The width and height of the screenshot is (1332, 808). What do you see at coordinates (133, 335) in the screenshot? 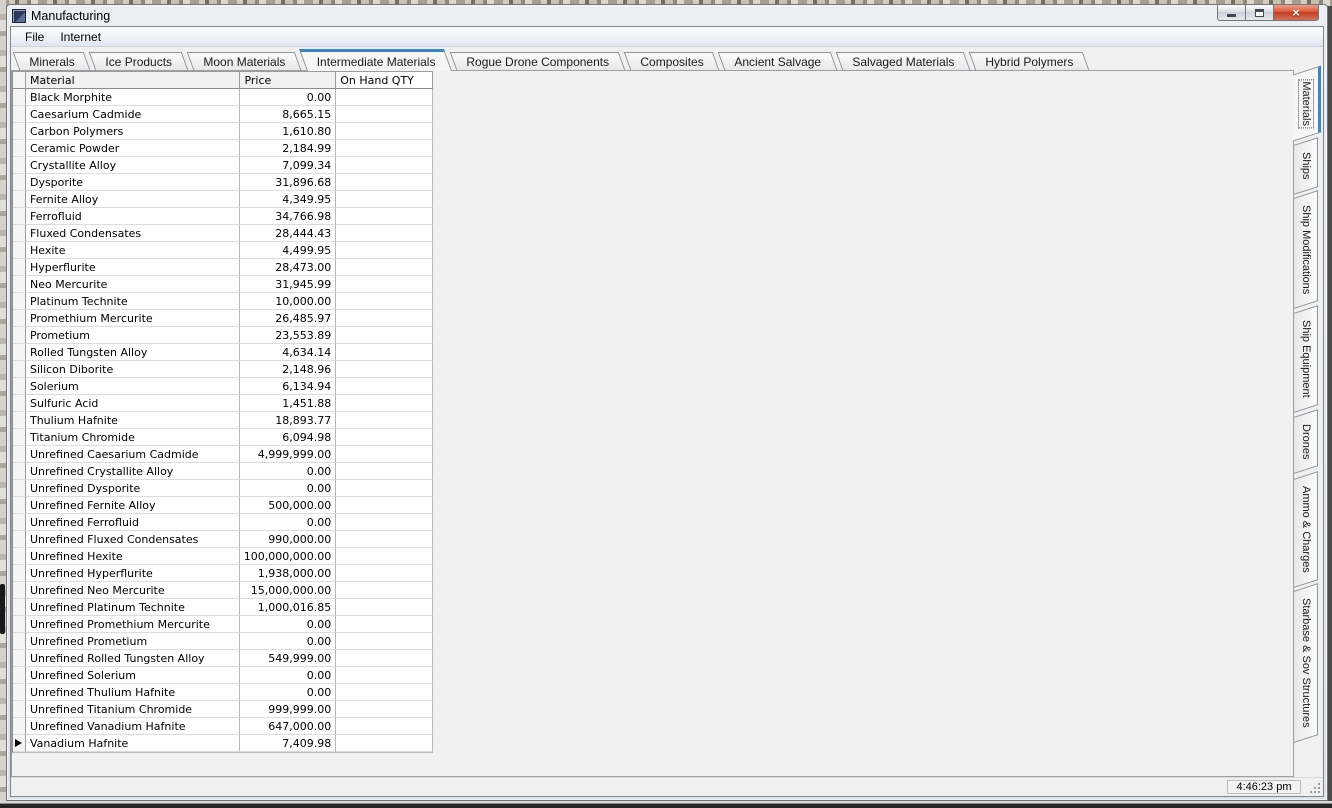
I see `material-cell: Prometium` at bounding box center [133, 335].